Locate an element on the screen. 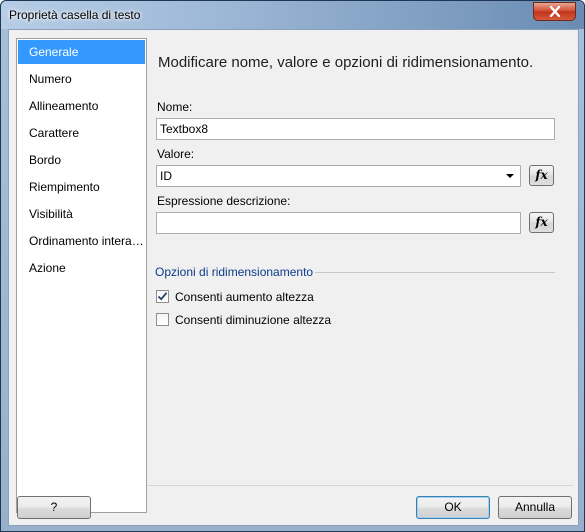 The image size is (585, 532). value-selected: ID is located at coordinates (166, 176).